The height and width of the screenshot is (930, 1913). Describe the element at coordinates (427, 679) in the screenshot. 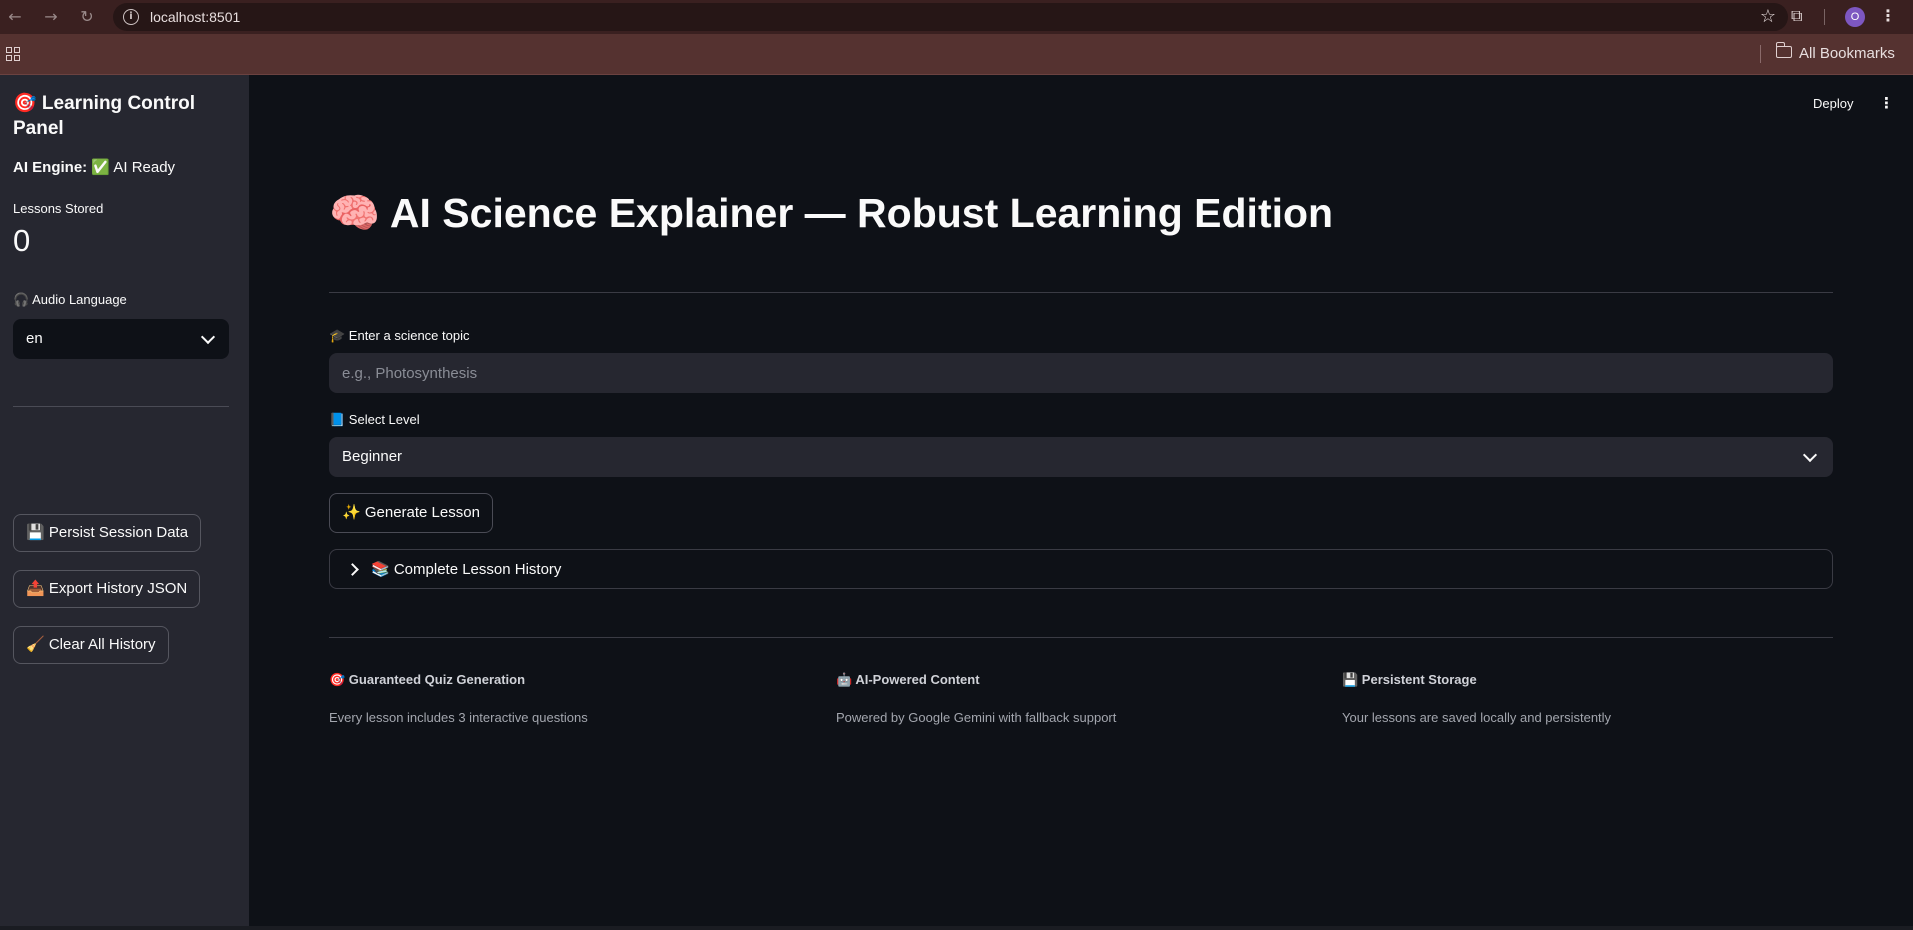

I see `feature-title-quiz: 🎯 Guaranteed Quiz Generation` at that location.